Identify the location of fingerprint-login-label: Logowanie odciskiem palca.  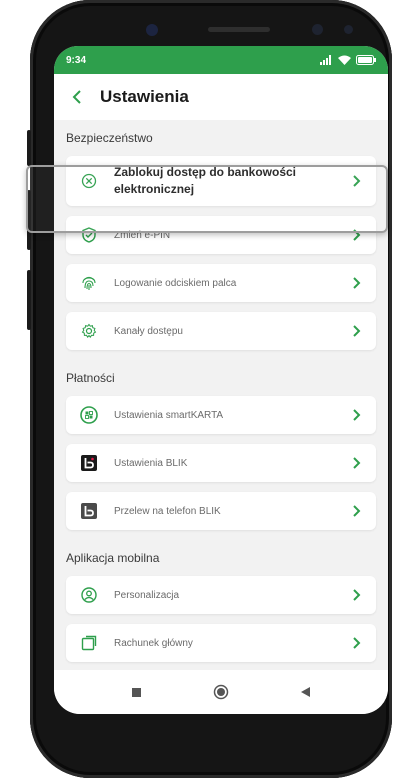
(175, 283).